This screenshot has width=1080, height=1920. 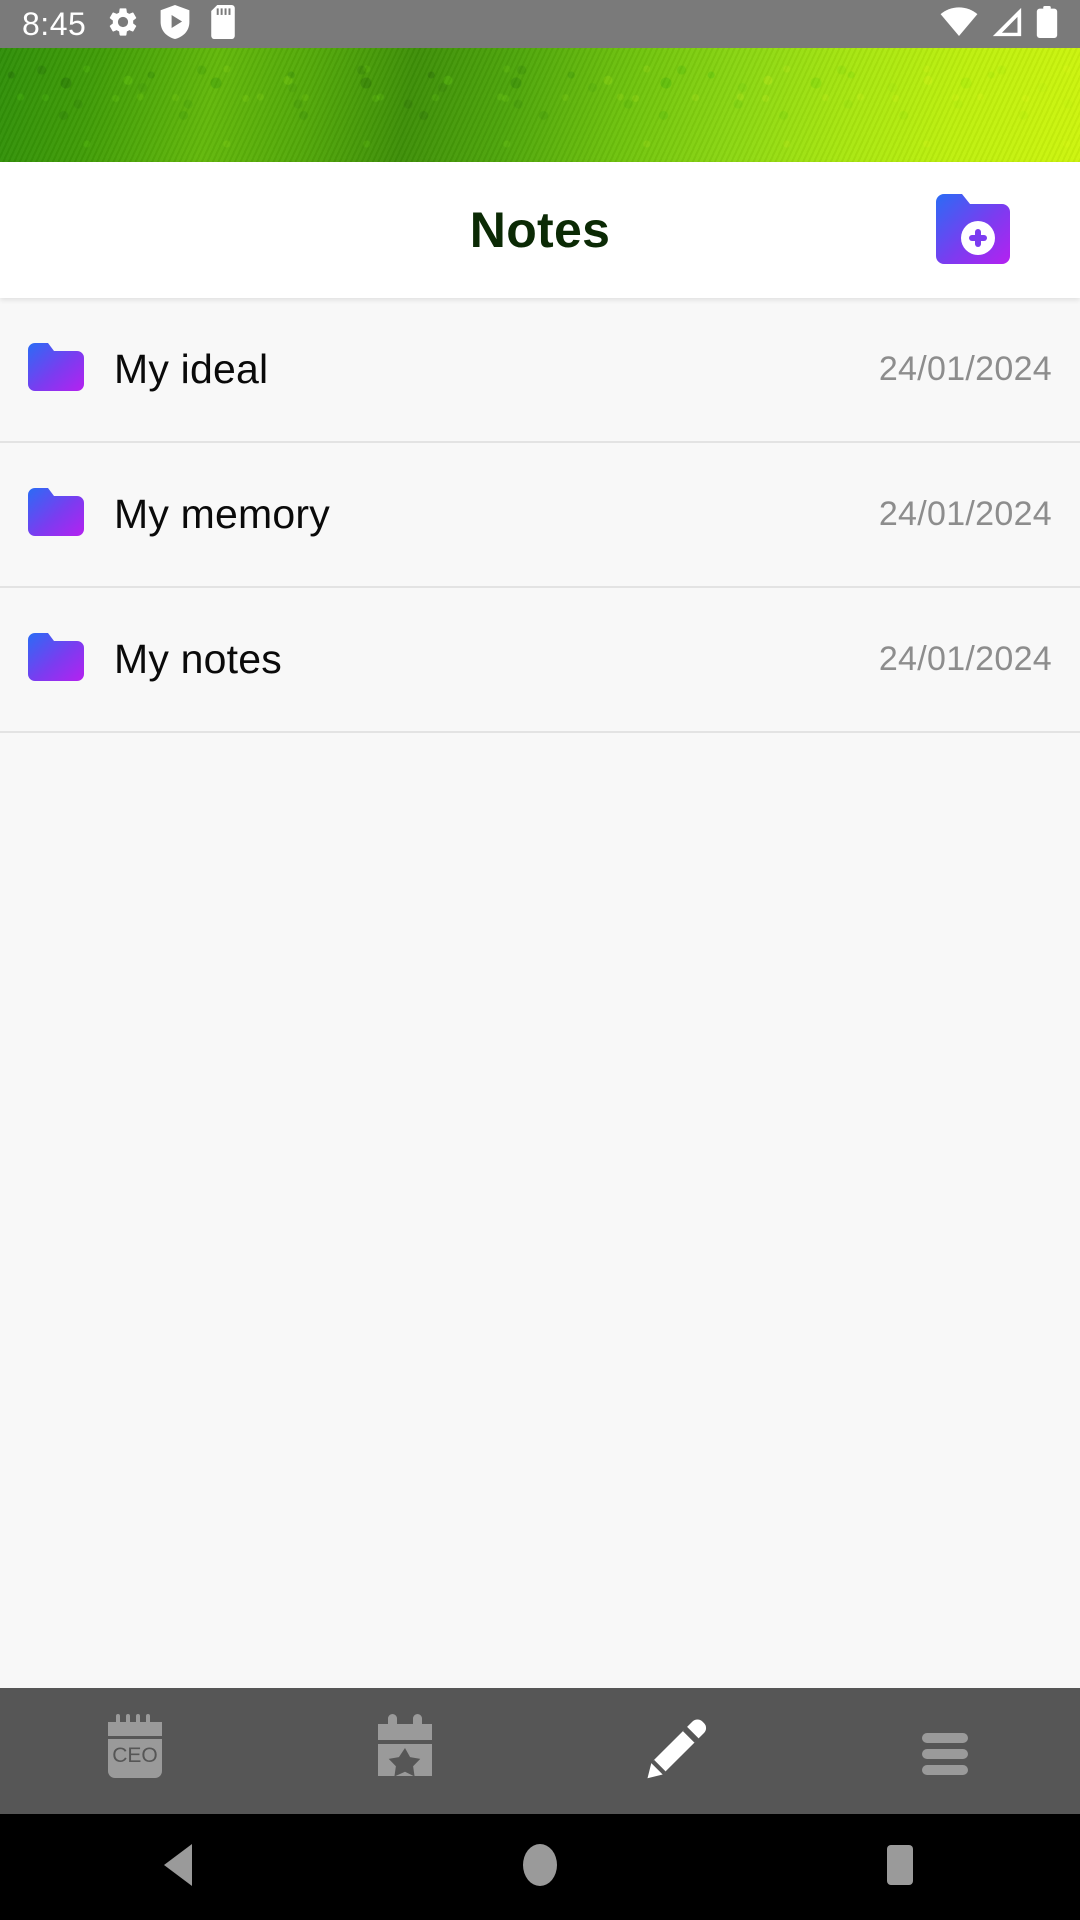 I want to click on green-texture-banner, so click(x=540, y=105).